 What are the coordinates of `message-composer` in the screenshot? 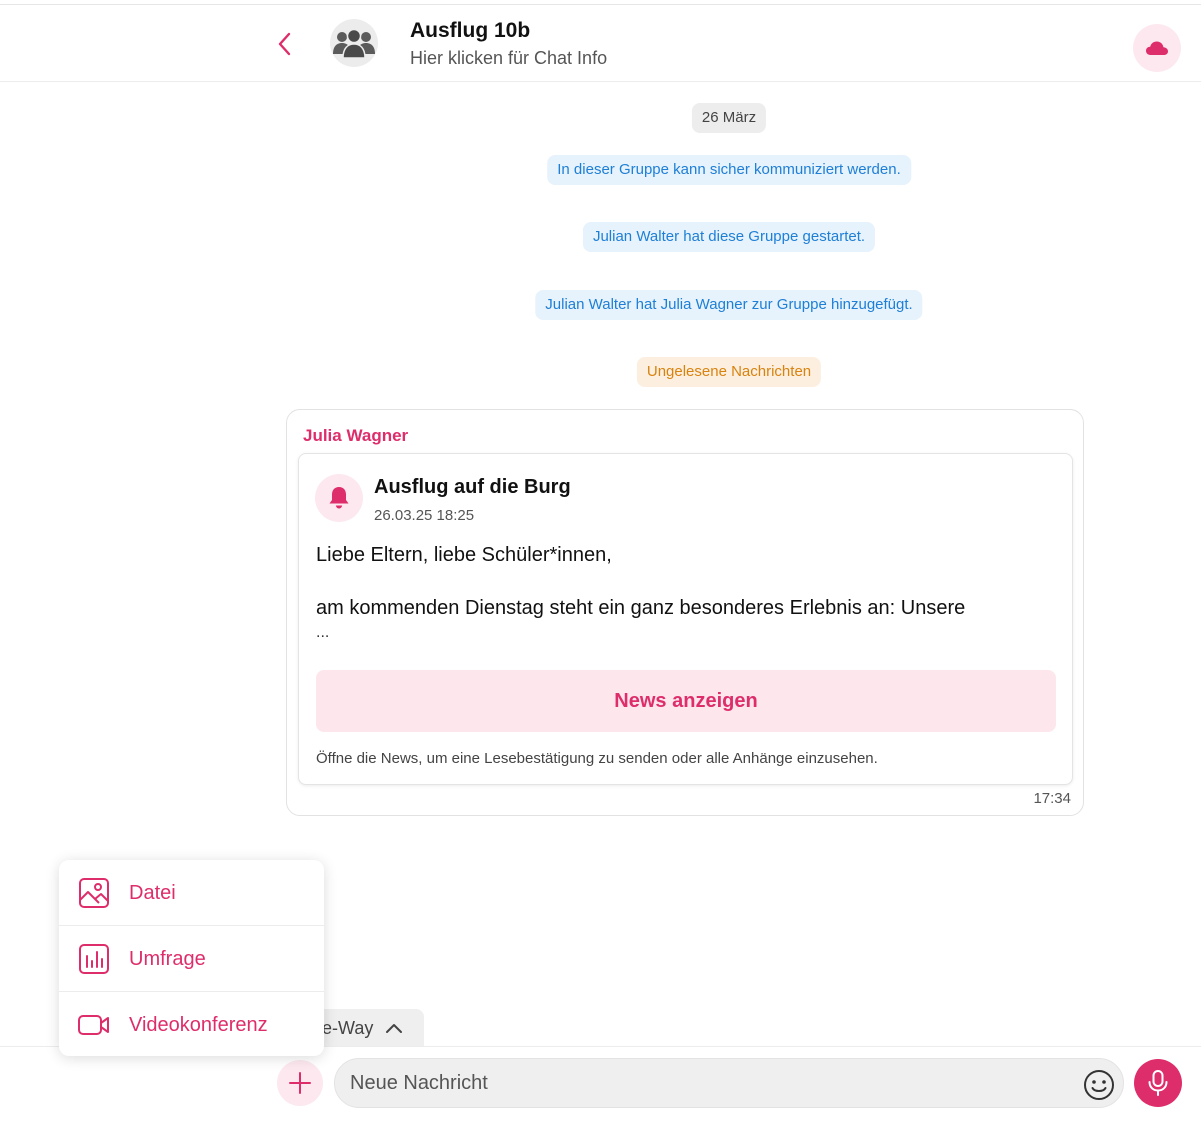 It's located at (600, 1091).